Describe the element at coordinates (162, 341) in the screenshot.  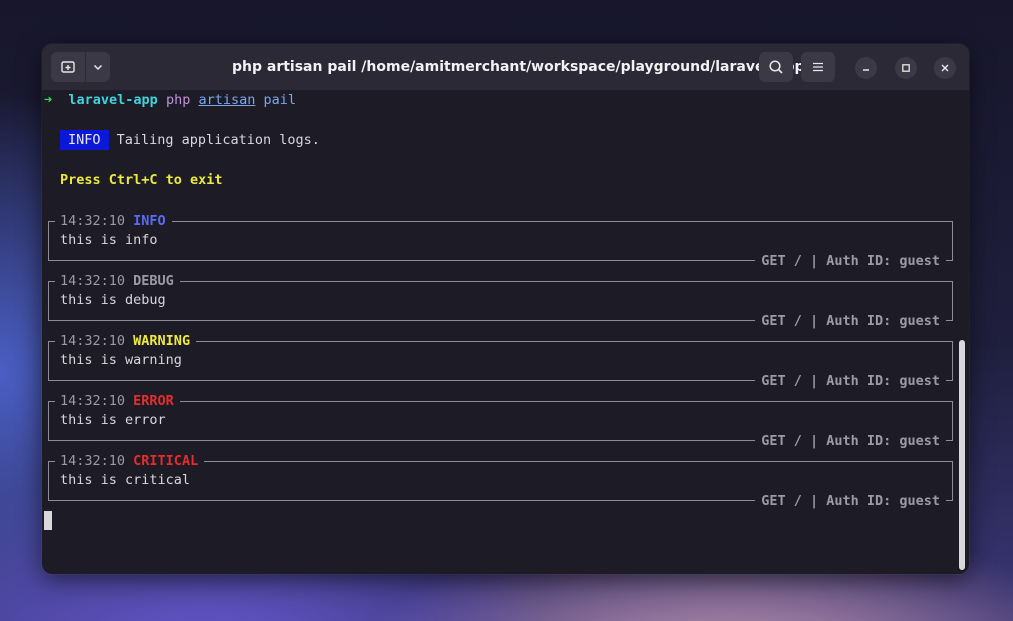
I see `log-level: WARNING` at that location.